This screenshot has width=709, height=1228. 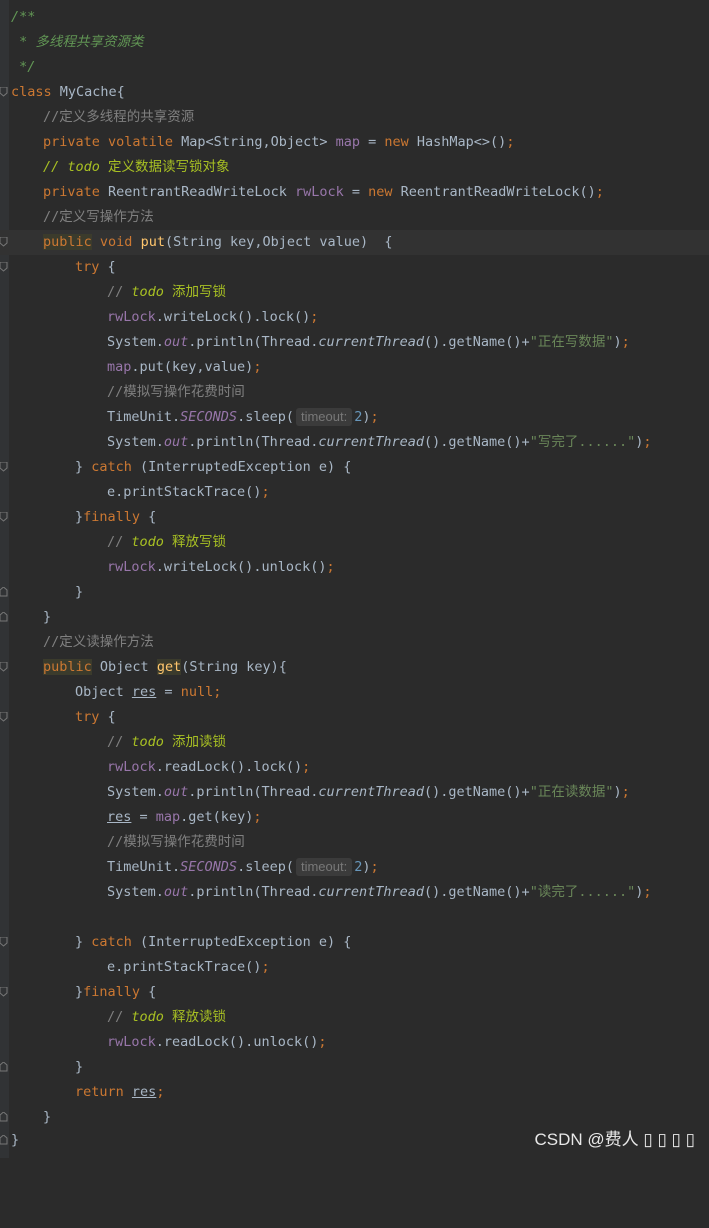 I want to click on code-line: //定义写操作方法, so click(x=354, y=217).